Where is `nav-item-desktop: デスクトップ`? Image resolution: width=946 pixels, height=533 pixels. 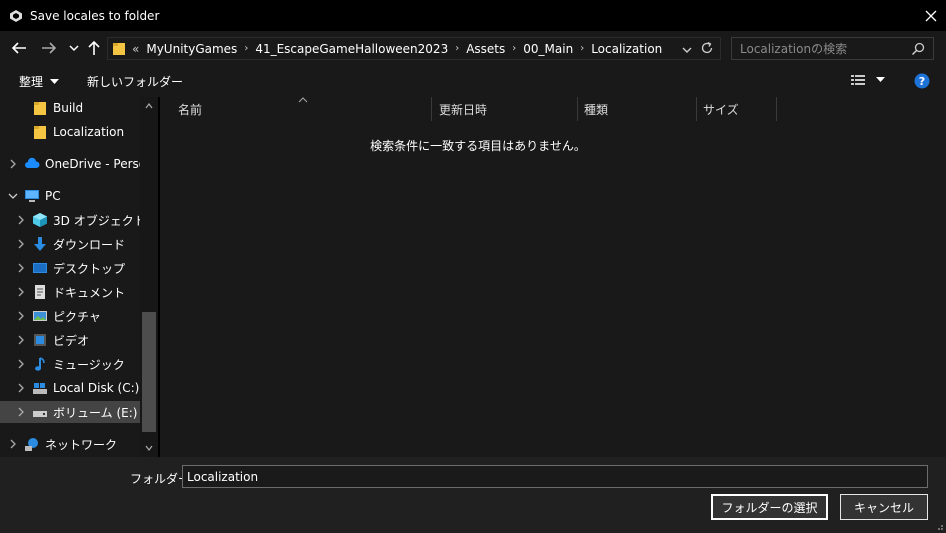 nav-item-desktop: デスクトップ is located at coordinates (70, 268).